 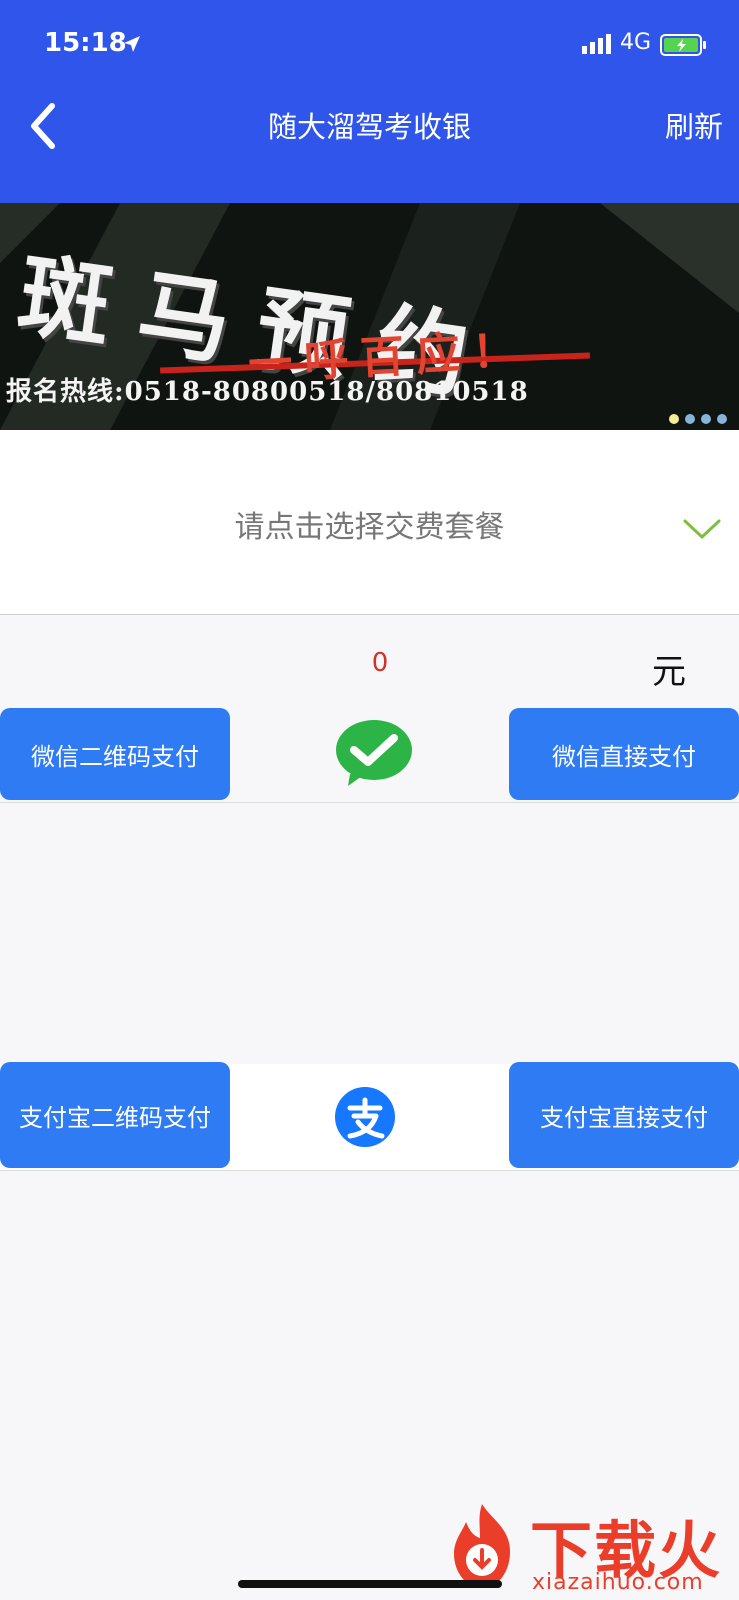 I want to click on home-indicator, so click(x=370, y=1584).